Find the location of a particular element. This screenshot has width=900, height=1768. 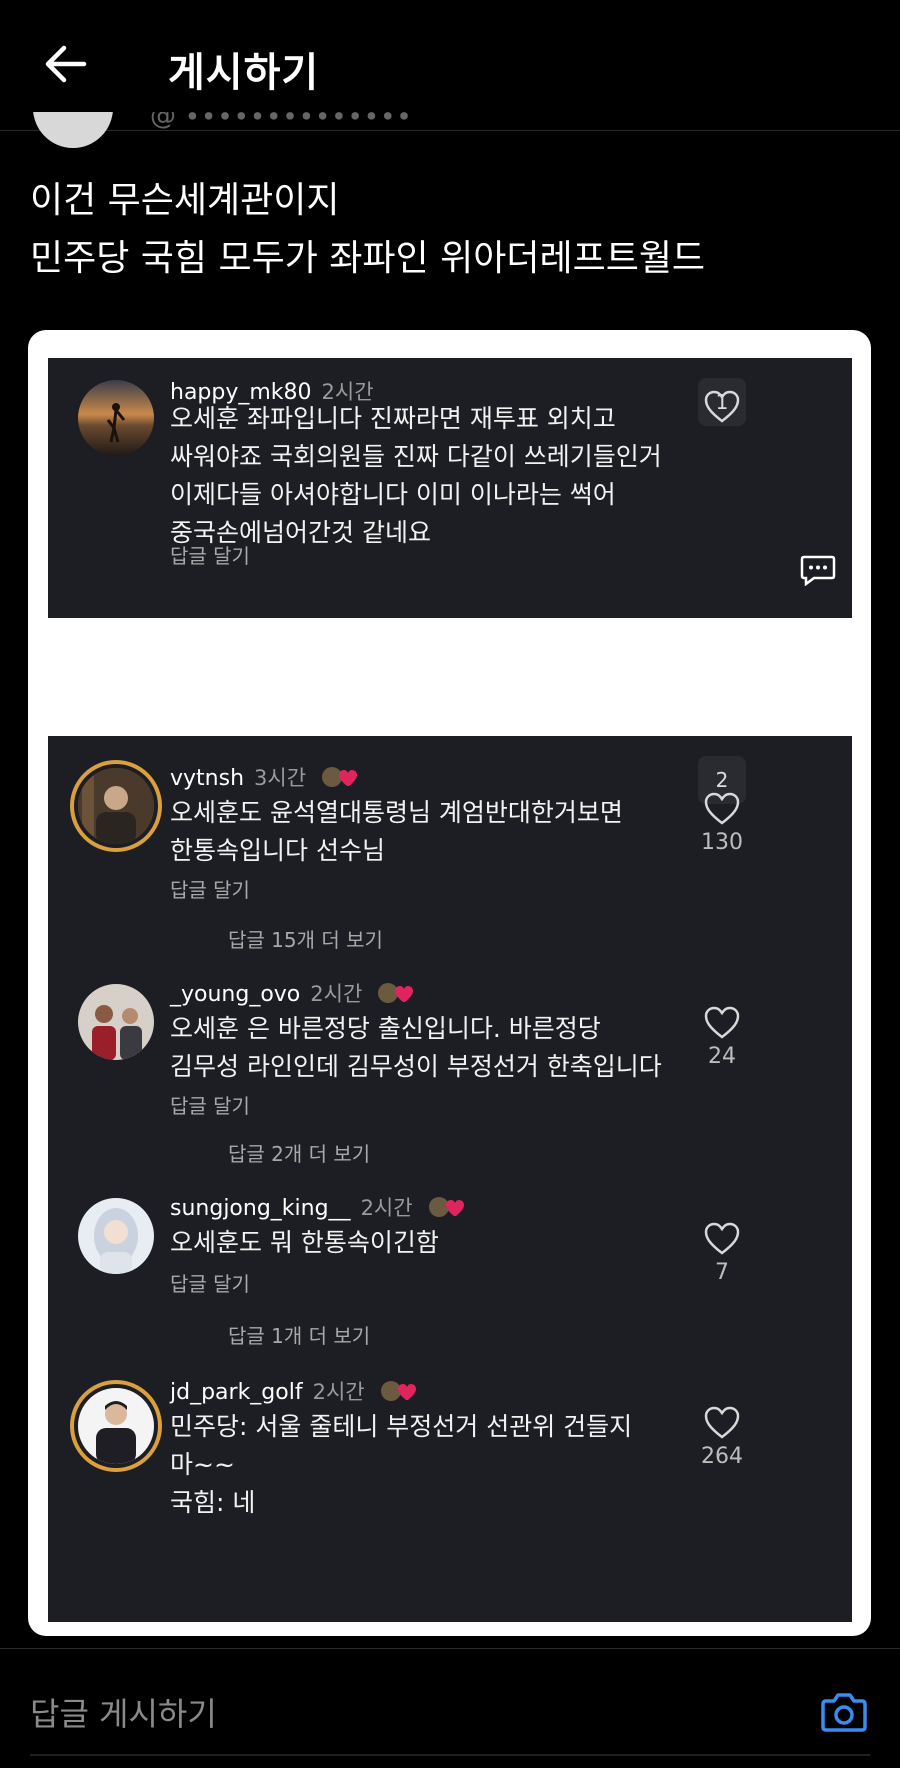

reply-input: 답글 게시하기 is located at coordinates (123, 1712).